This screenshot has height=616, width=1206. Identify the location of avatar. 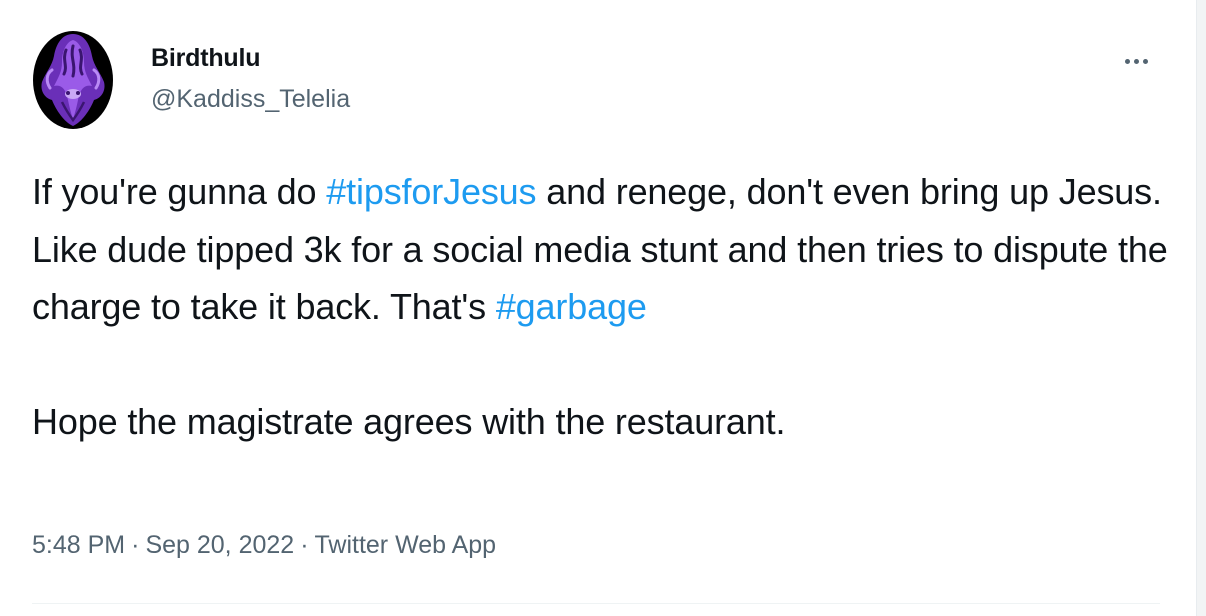
(73, 80).